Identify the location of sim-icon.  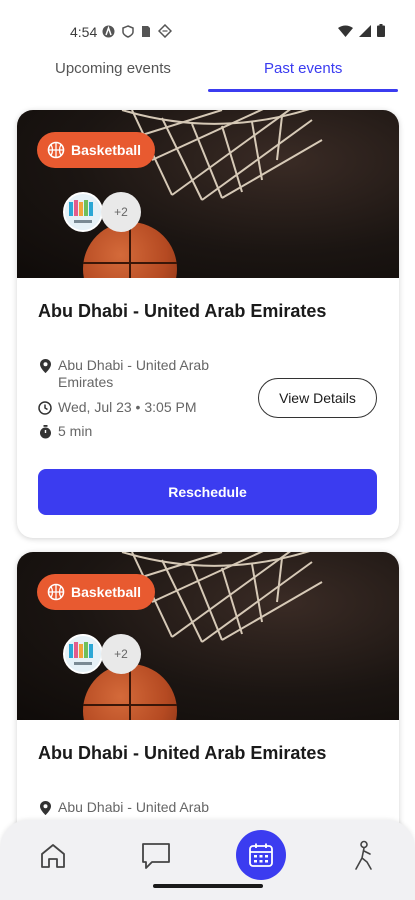
(146, 31).